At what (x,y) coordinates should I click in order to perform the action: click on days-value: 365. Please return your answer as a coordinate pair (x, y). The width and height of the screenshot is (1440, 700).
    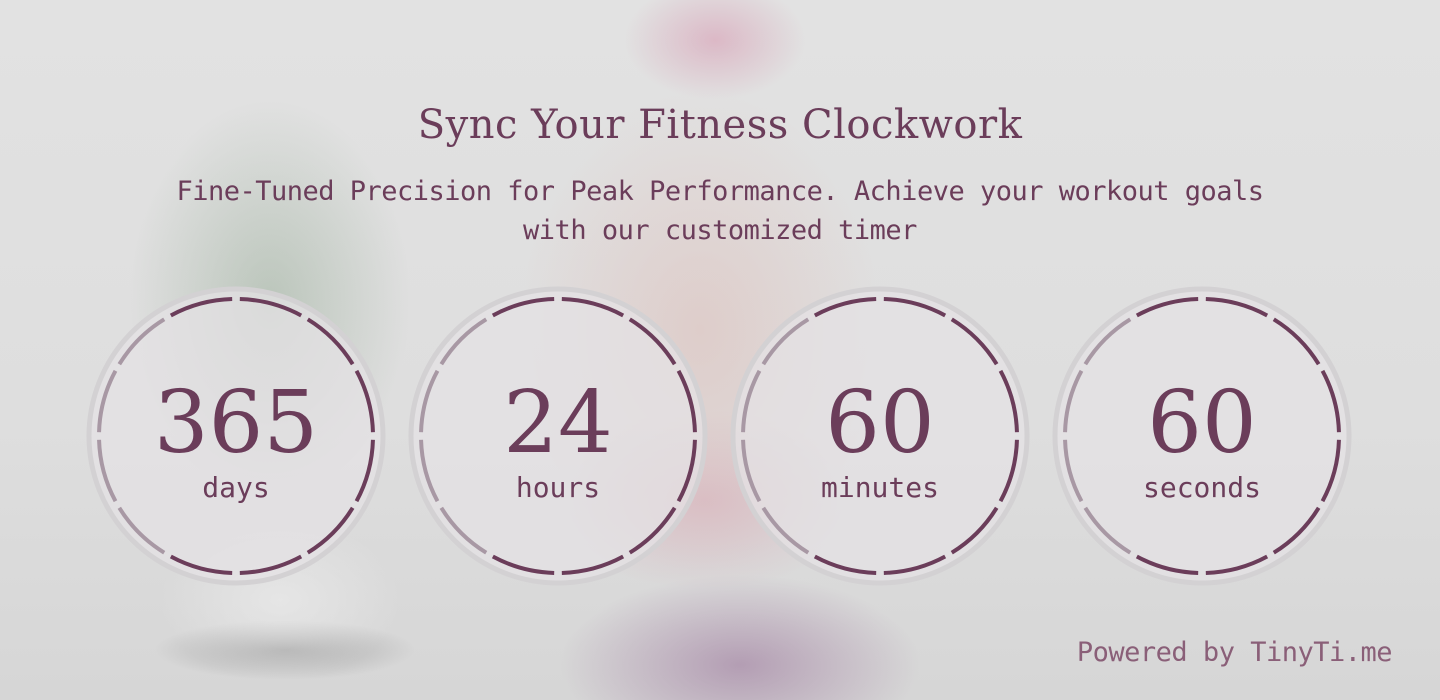
    Looking at the image, I should click on (236, 423).